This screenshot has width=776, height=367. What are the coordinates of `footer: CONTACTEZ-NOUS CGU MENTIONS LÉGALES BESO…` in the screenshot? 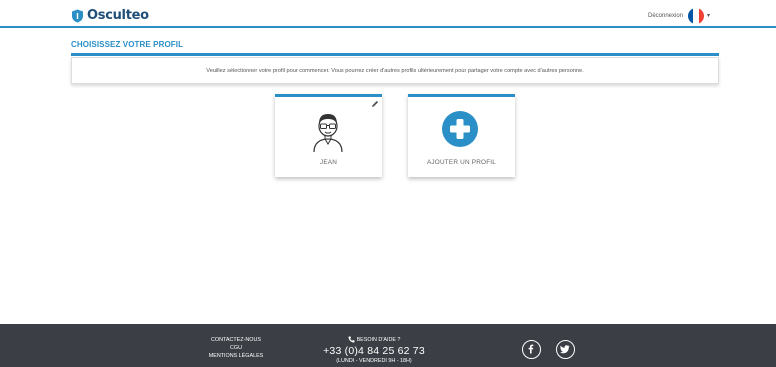 It's located at (388, 345).